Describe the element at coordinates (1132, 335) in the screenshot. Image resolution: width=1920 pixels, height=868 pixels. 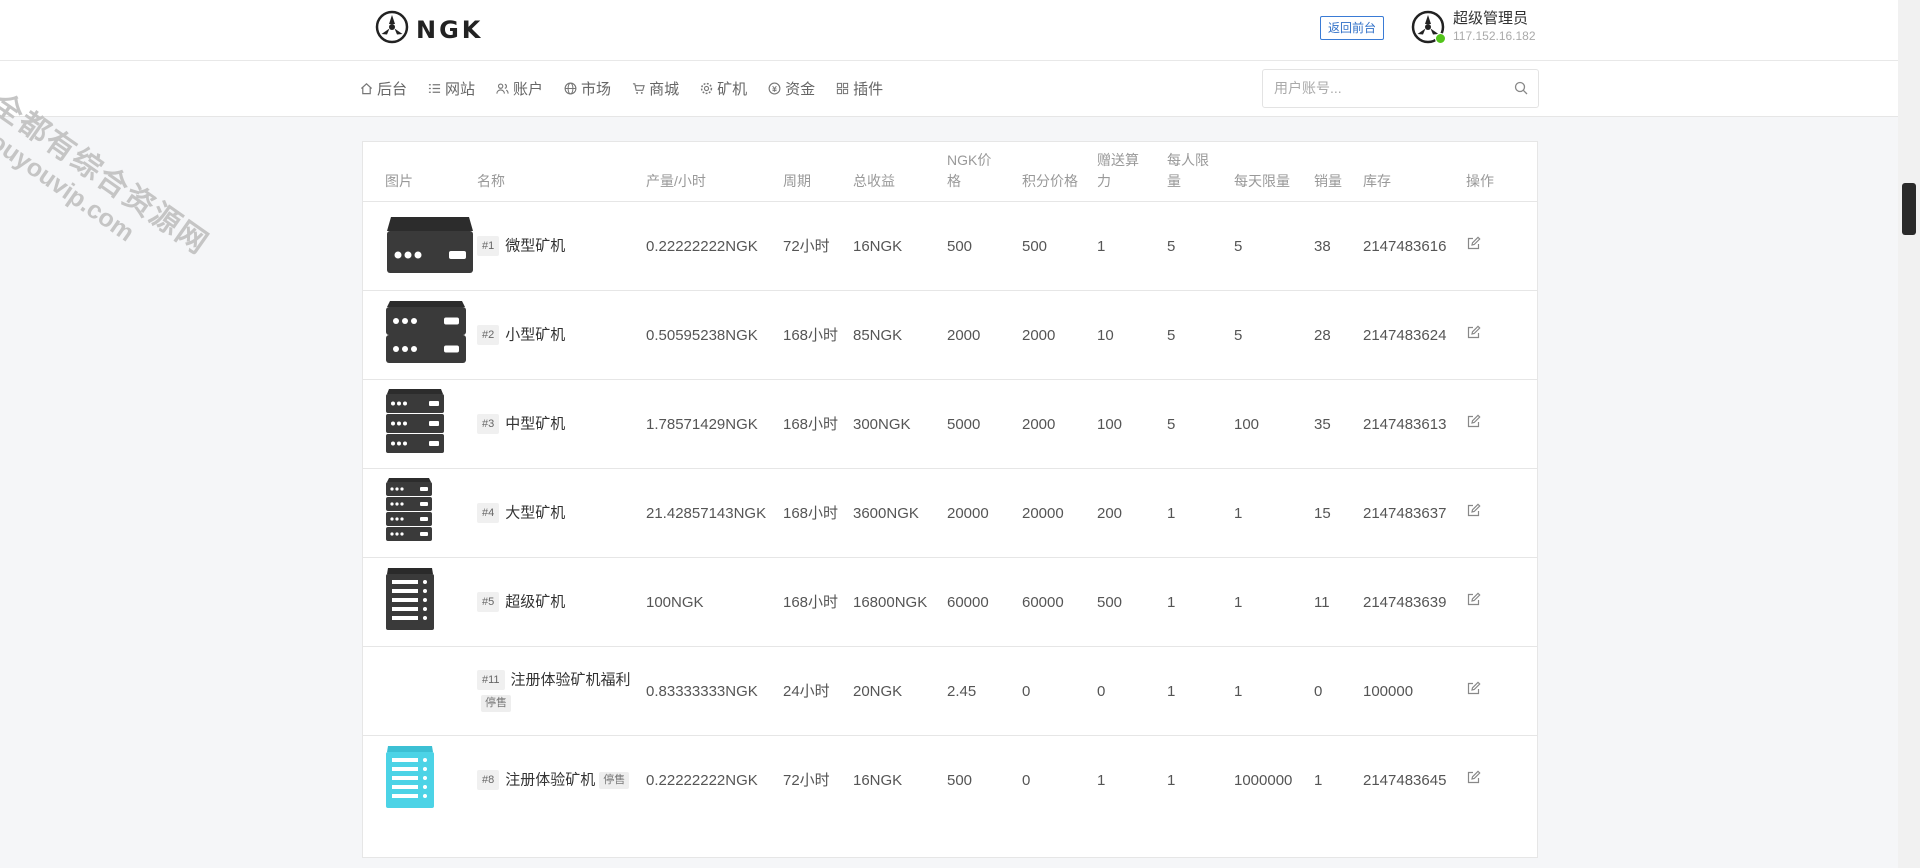
I see `cell-bonus: 10` at that location.